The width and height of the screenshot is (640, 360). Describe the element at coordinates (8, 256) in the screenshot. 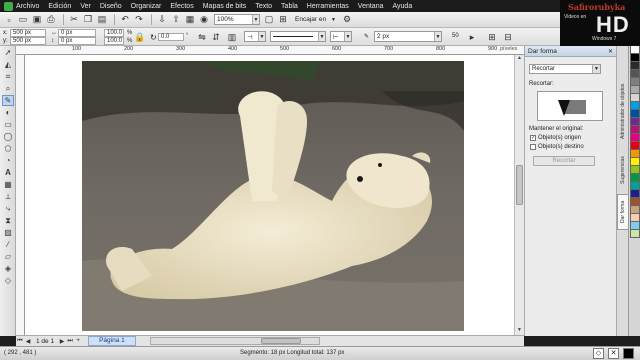

I see `outline-tool-icon: ▱` at that location.